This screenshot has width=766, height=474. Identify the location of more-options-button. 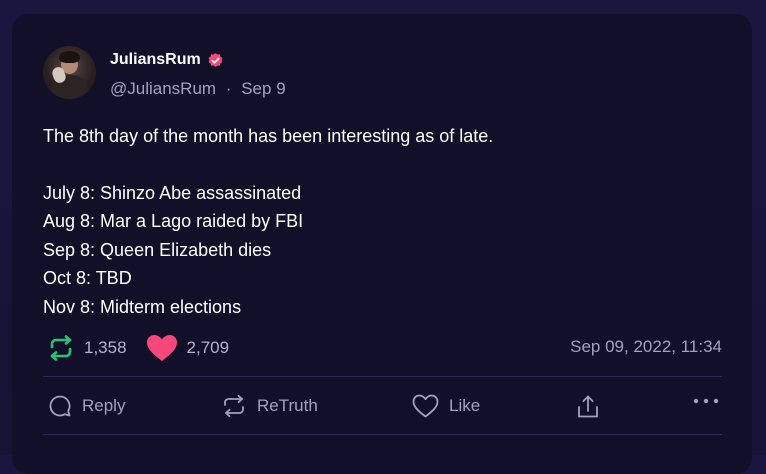
(711, 401).